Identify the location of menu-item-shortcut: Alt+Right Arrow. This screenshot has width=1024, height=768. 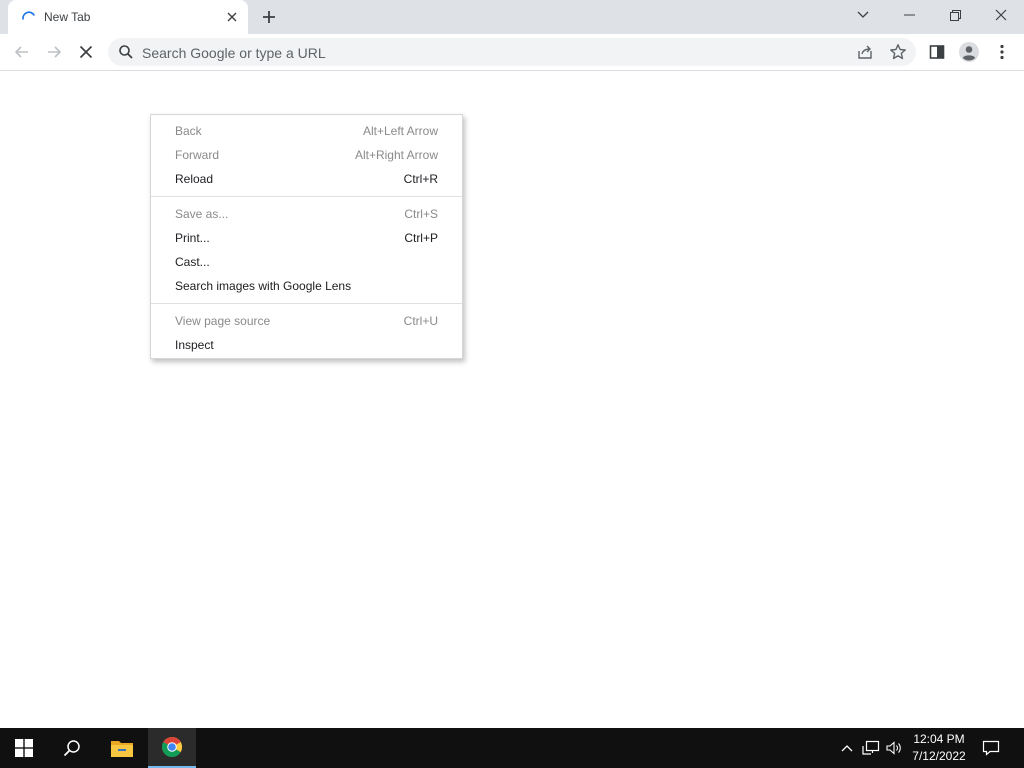
(396, 155).